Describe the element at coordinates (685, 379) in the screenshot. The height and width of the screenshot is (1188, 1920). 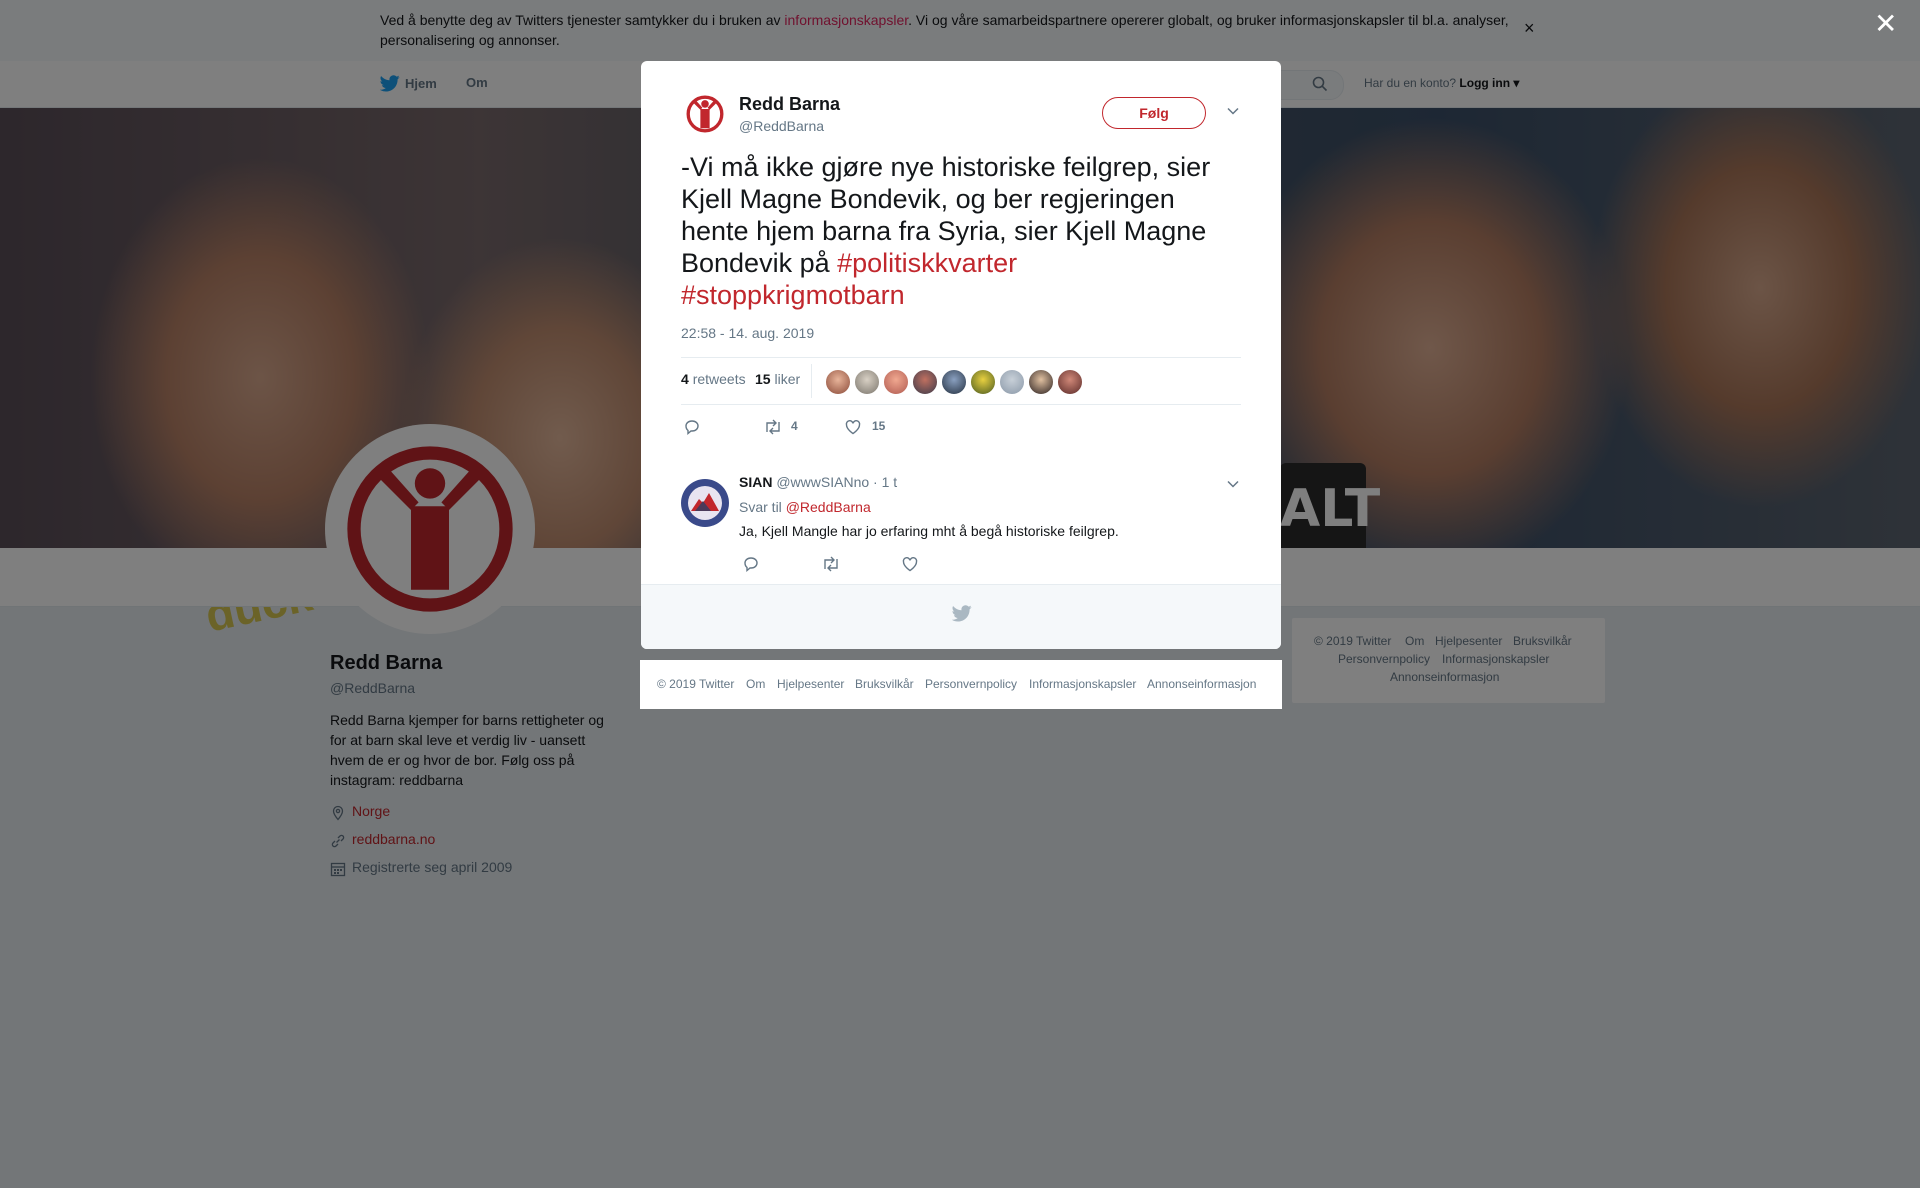
I see `retweets-count: 4` at that location.